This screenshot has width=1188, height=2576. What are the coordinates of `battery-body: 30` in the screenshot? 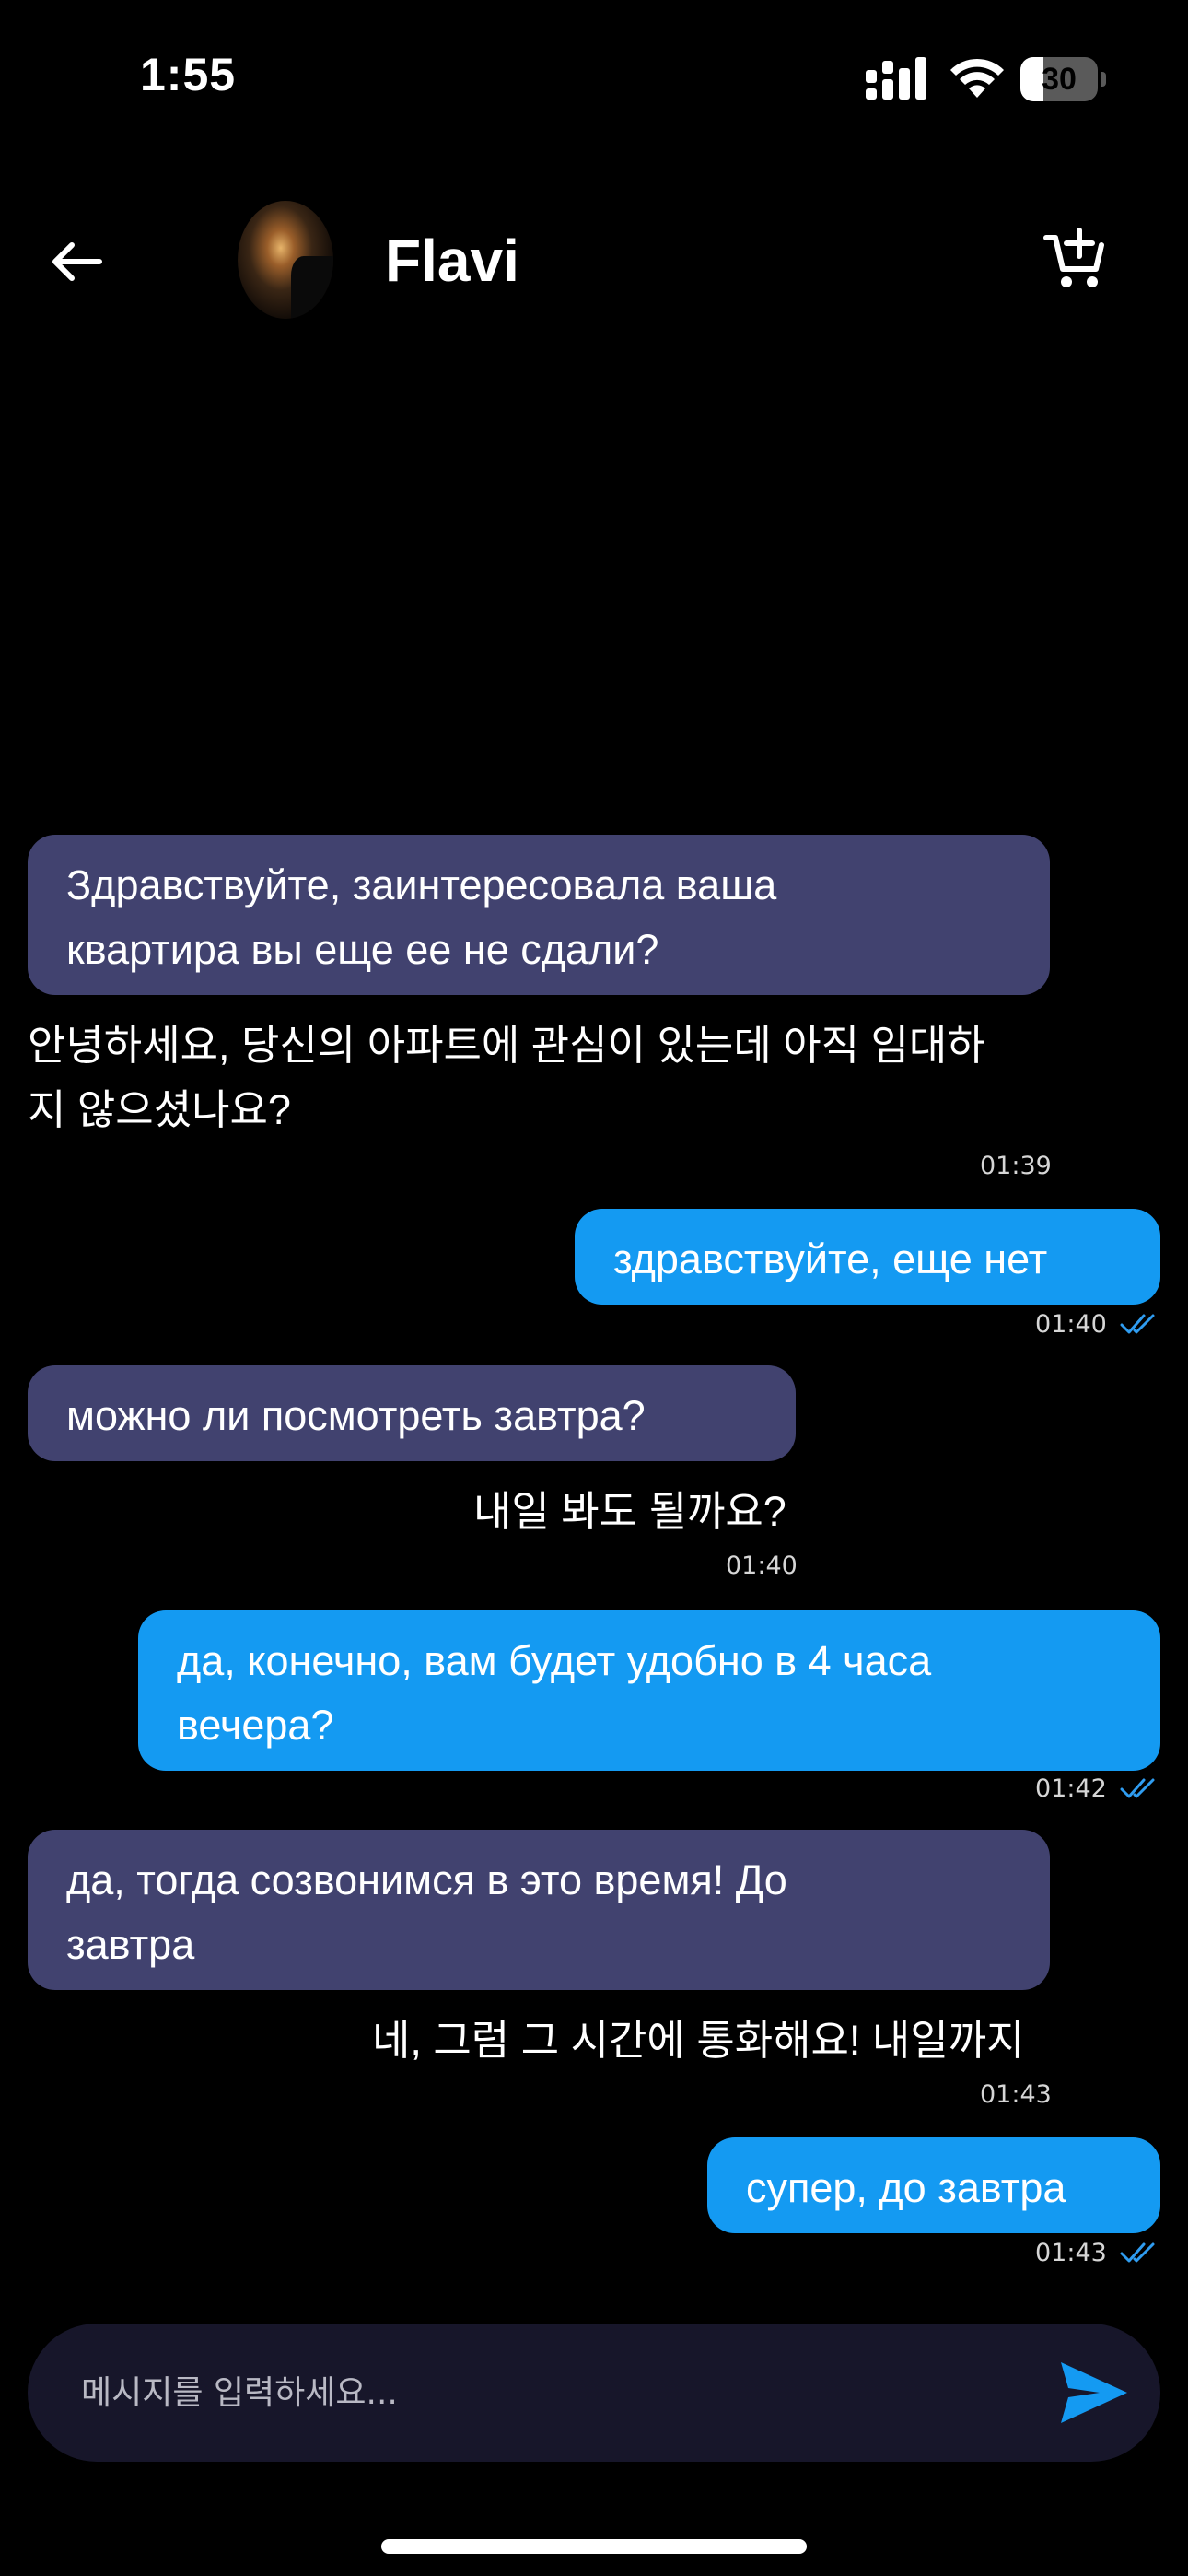 It's located at (1059, 79).